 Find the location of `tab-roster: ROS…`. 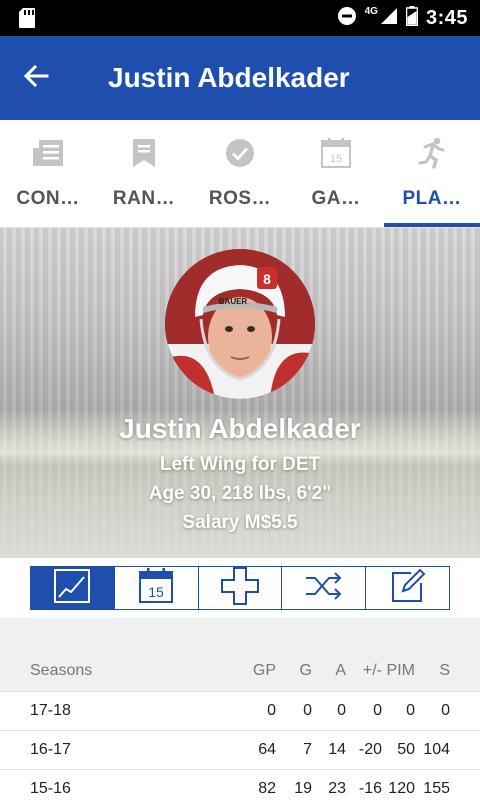

tab-roster: ROS… is located at coordinates (240, 173).